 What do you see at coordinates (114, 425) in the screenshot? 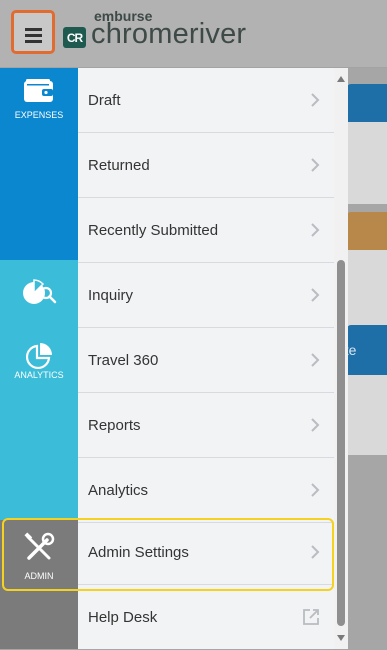
I see `menu-item-label: Reports` at bounding box center [114, 425].